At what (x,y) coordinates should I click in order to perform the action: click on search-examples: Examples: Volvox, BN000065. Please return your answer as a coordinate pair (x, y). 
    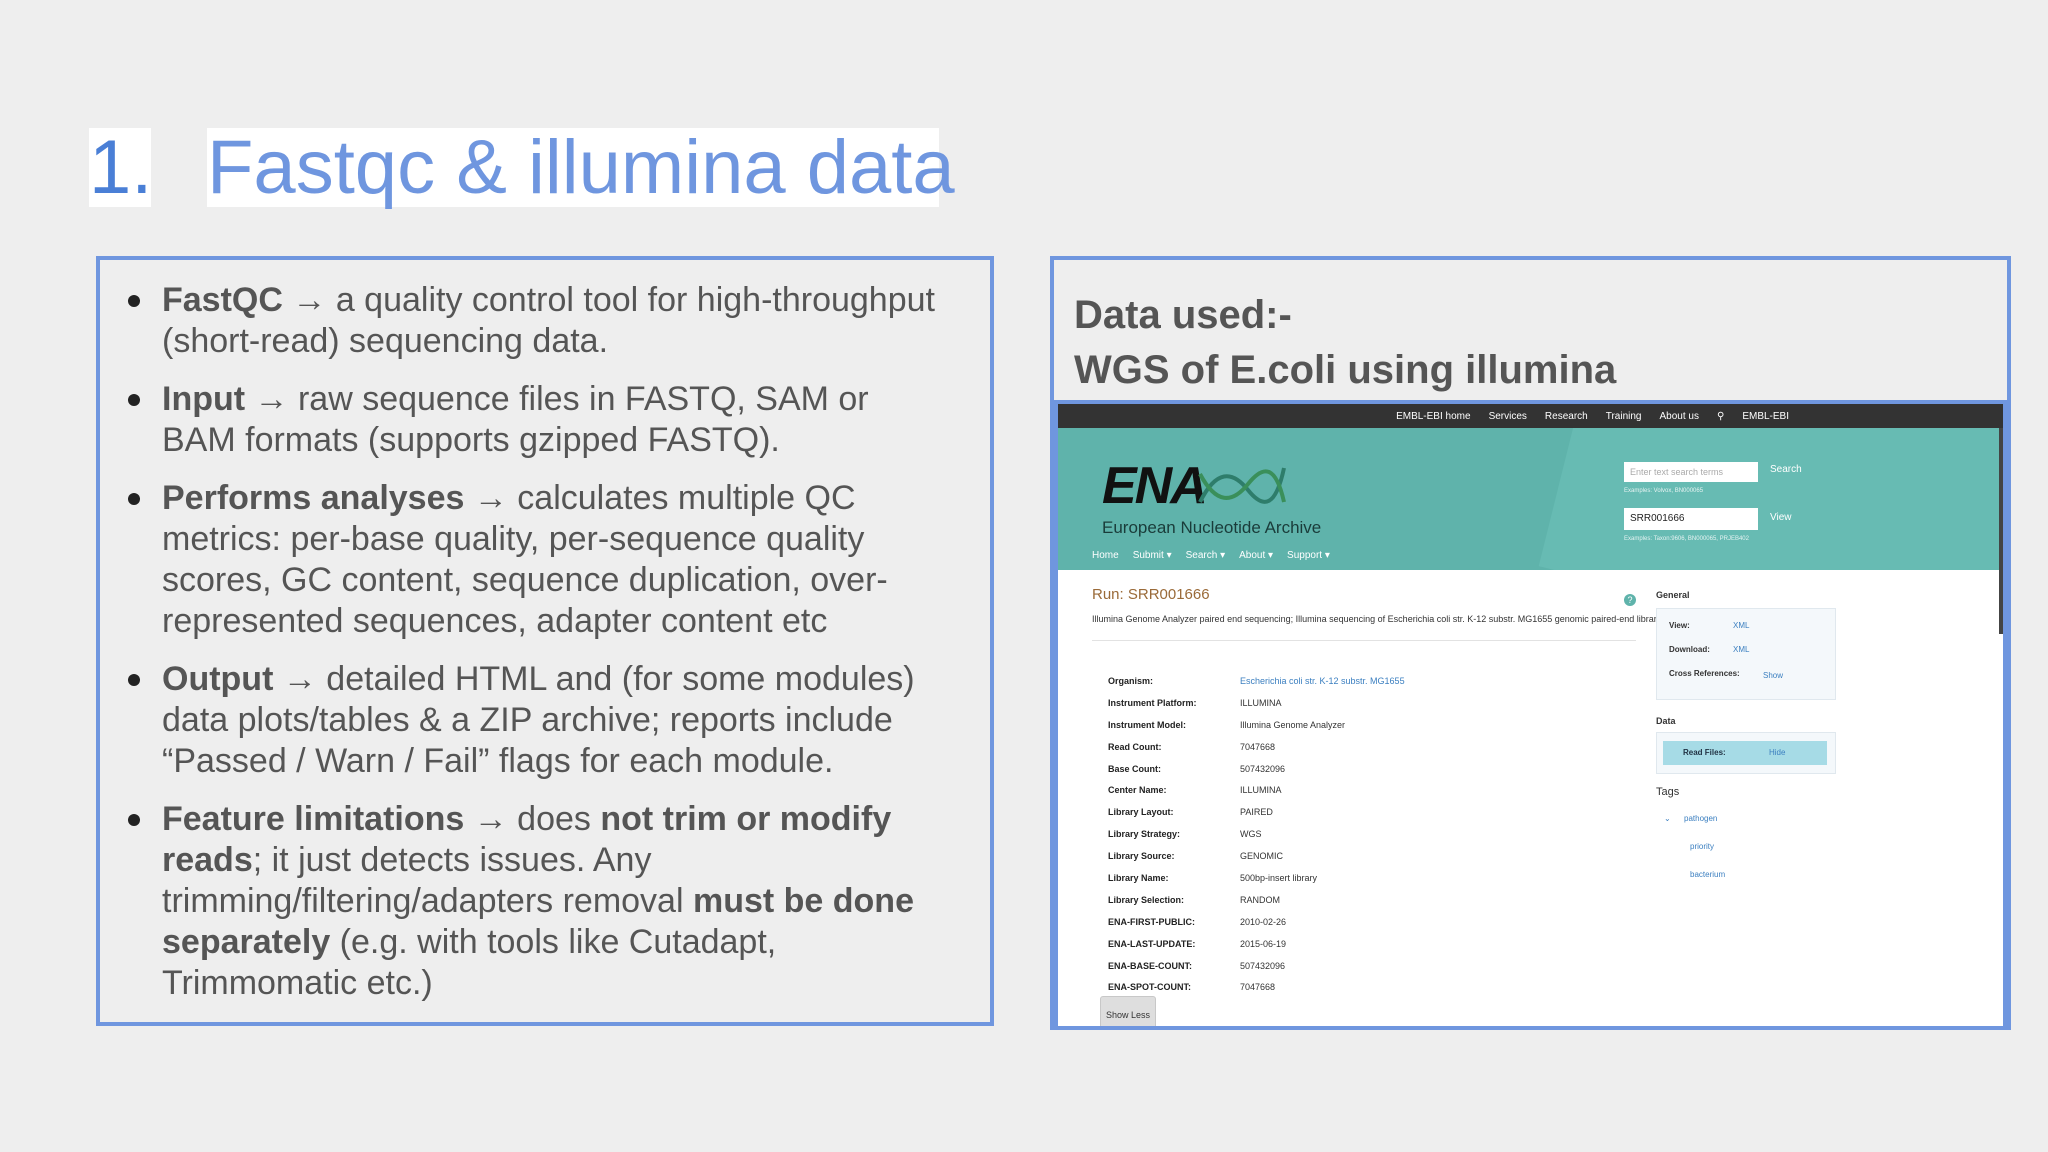
    Looking at the image, I should click on (1664, 491).